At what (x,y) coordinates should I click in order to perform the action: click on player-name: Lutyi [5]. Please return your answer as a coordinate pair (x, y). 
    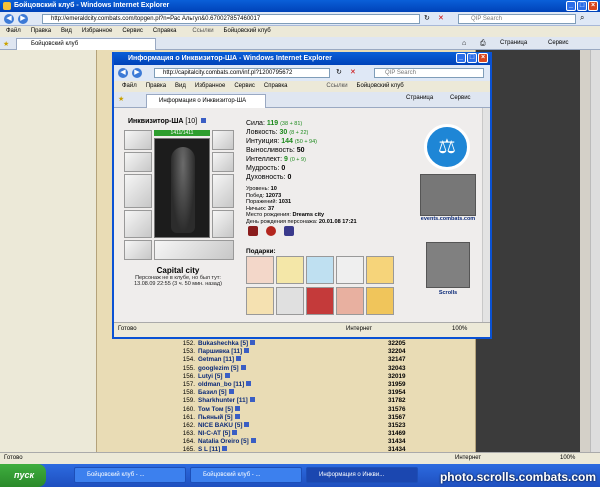
    Looking at the image, I should click on (293, 376).